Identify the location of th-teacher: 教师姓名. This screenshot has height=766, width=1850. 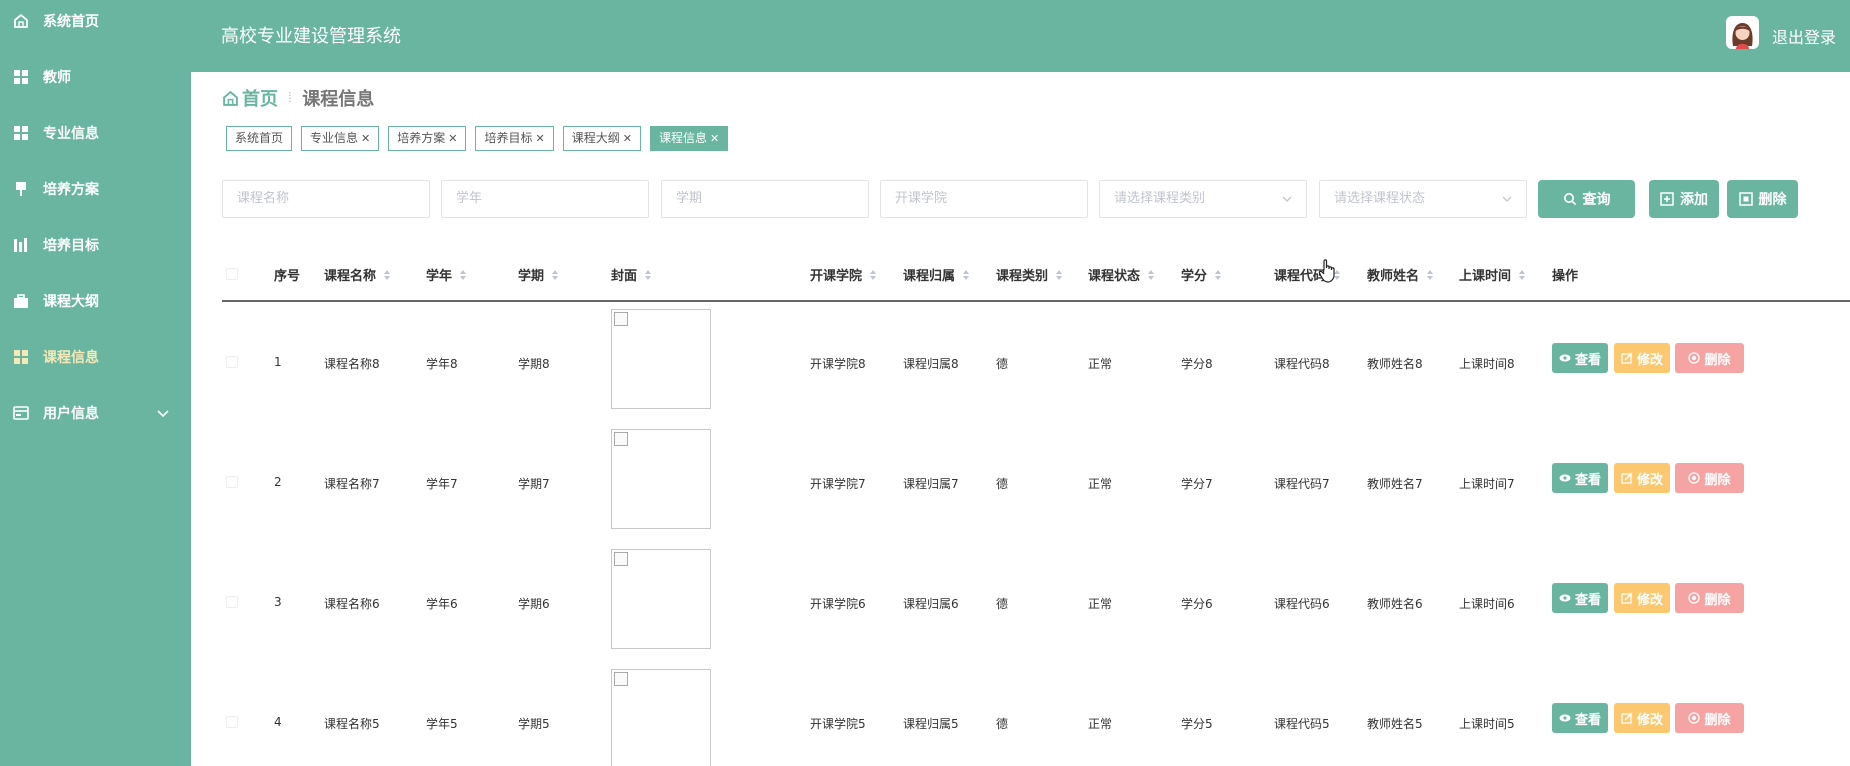
(1400, 274).